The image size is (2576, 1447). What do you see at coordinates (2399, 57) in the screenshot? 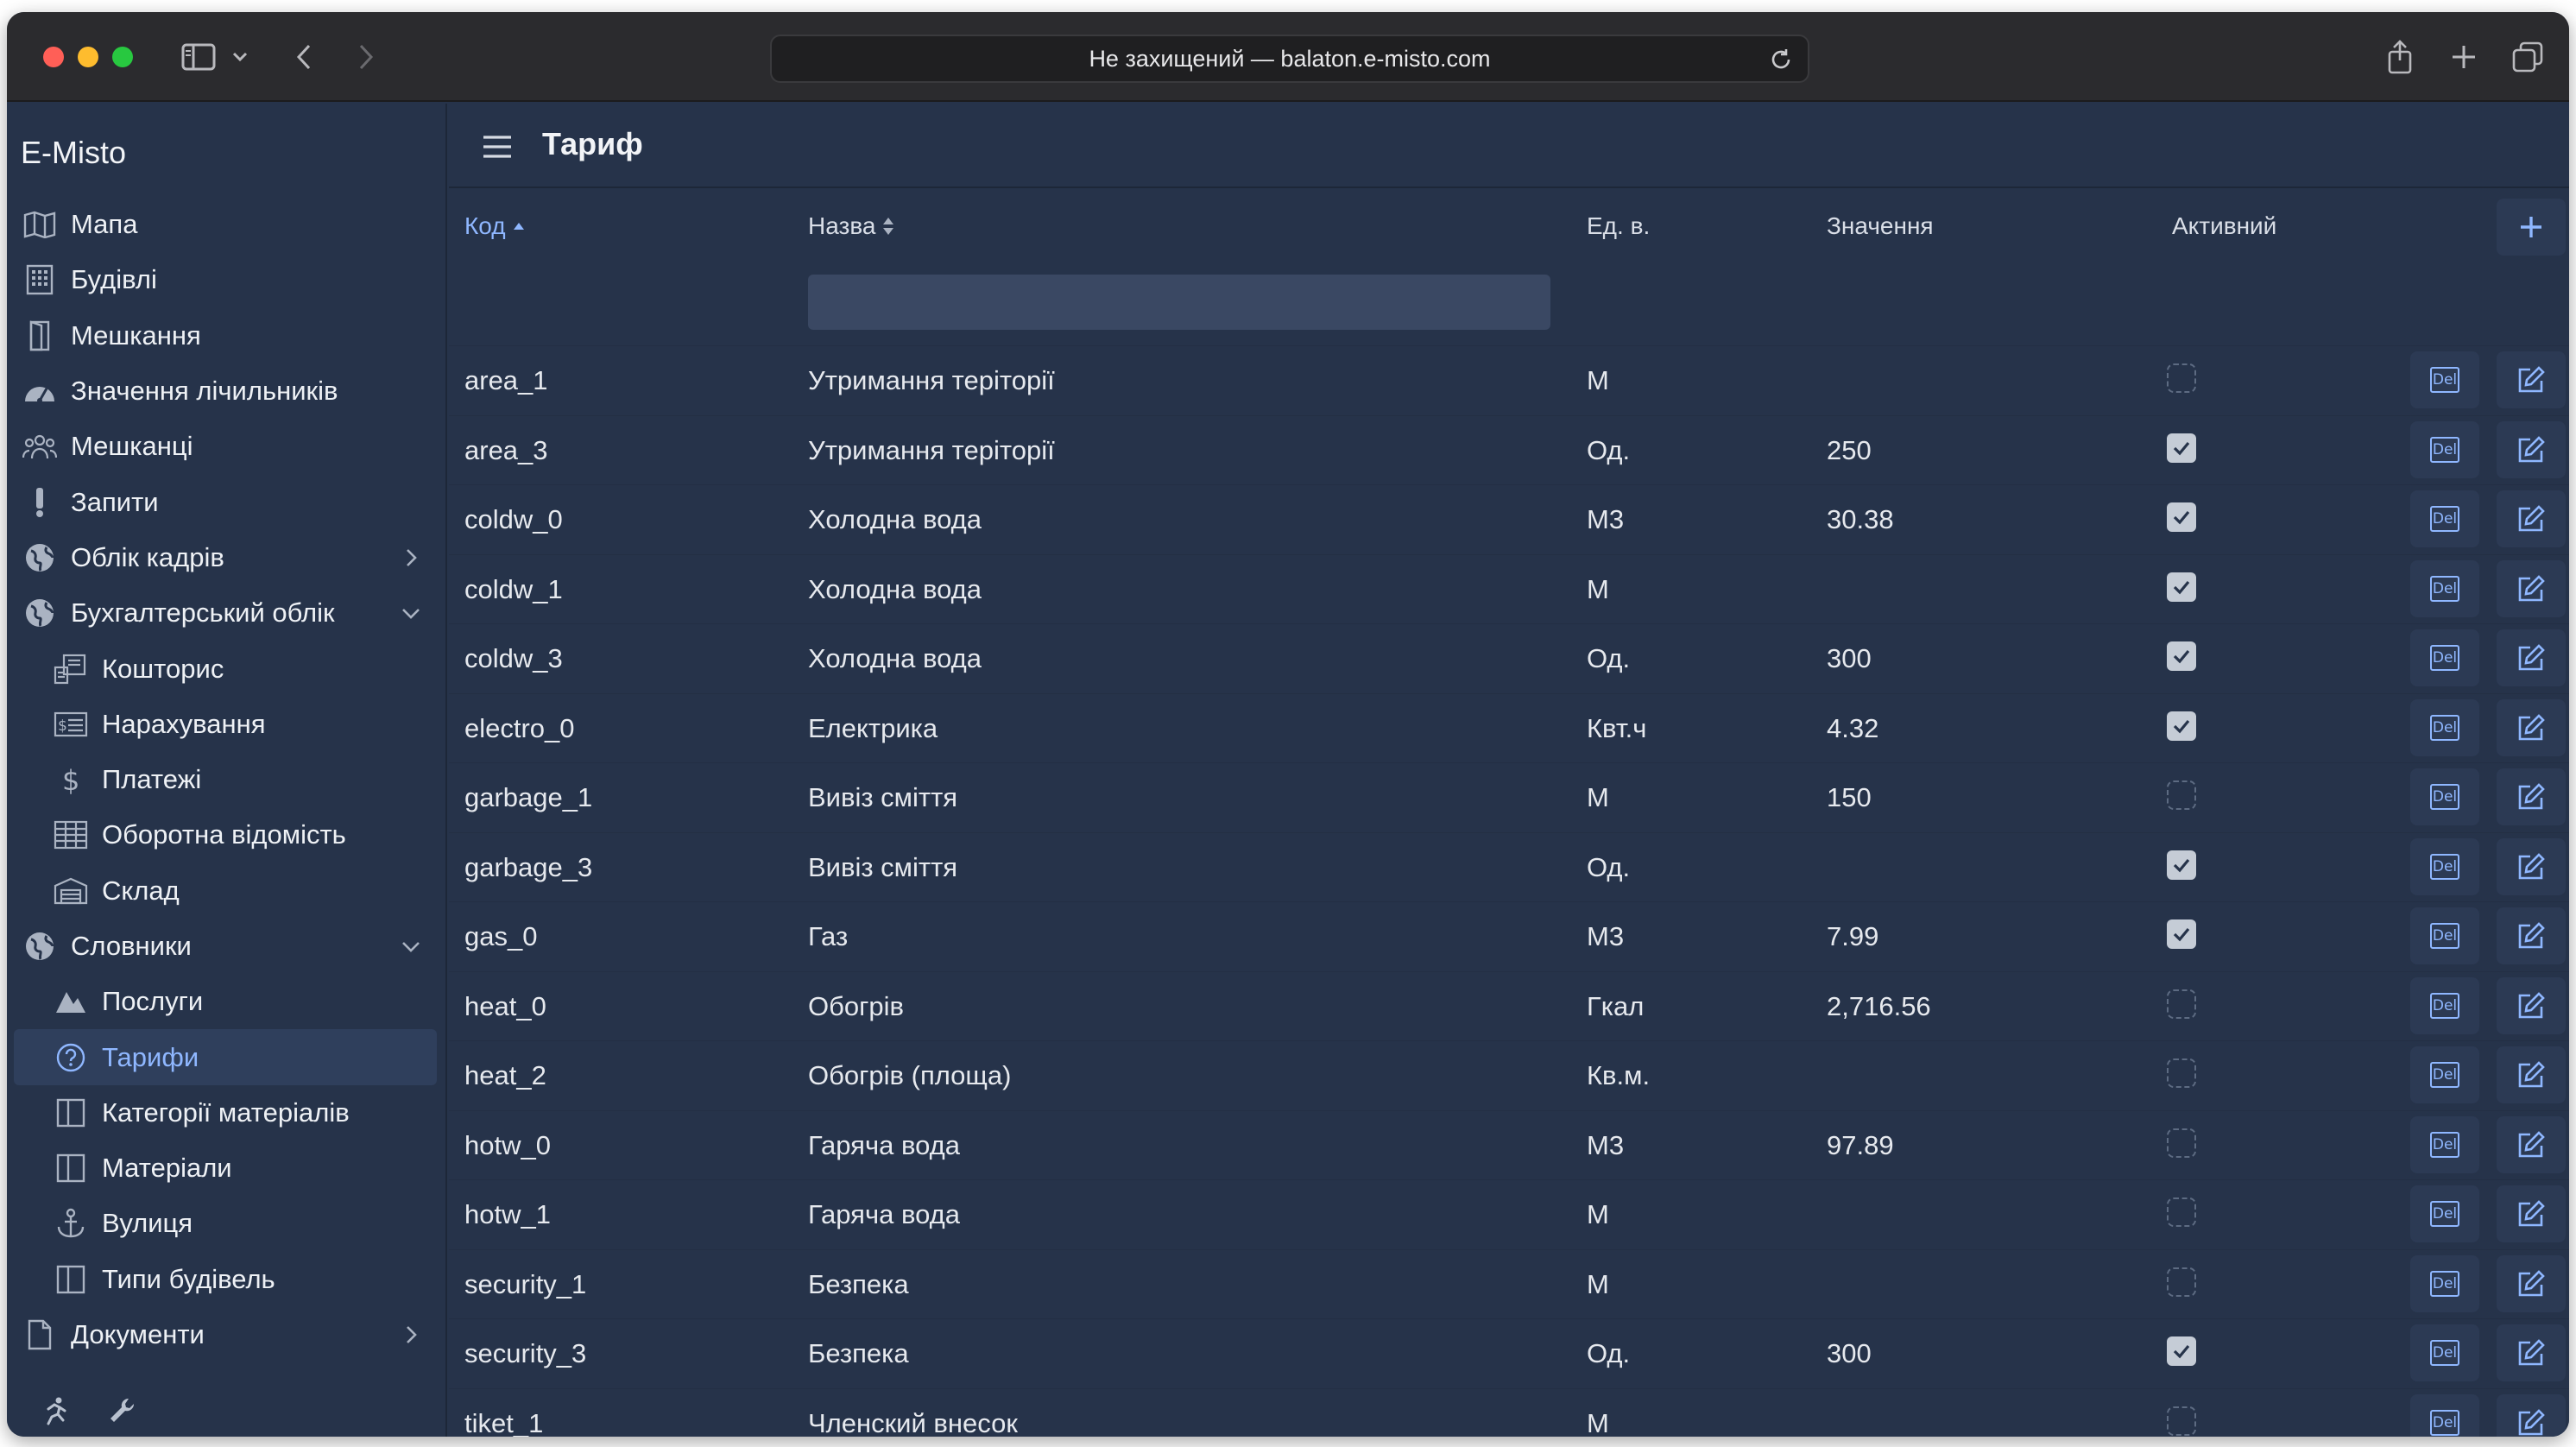
I see `share-icon` at bounding box center [2399, 57].